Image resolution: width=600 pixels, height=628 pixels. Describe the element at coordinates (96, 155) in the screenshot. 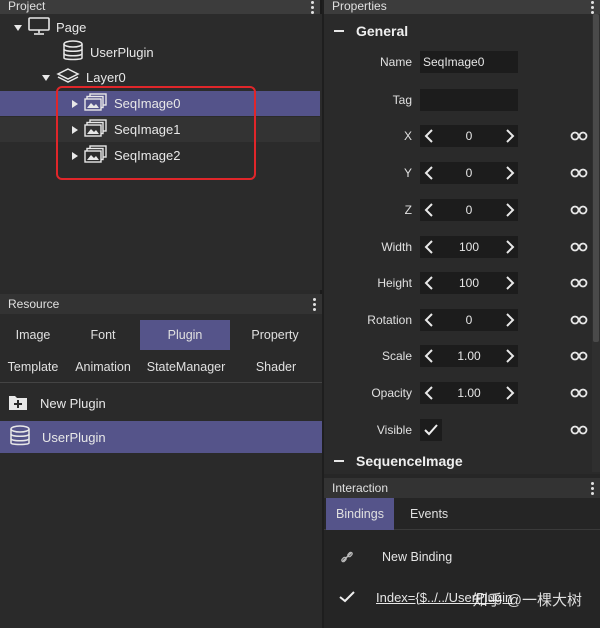

I see `image-sequence-icon` at that location.